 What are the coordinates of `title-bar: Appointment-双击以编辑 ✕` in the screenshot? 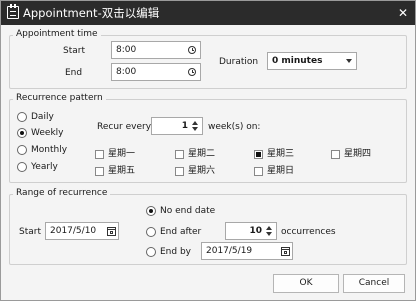 It's located at (208, 13).